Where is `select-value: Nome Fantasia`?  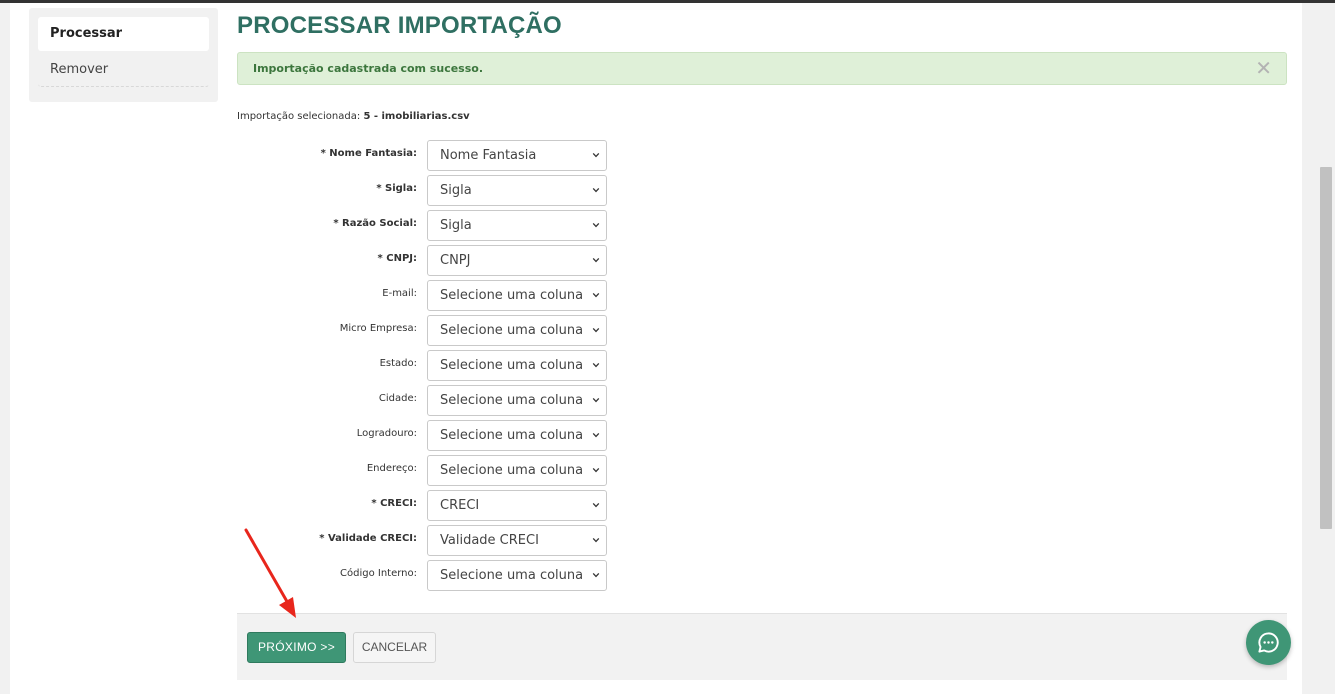 select-value: Nome Fantasia is located at coordinates (488, 155).